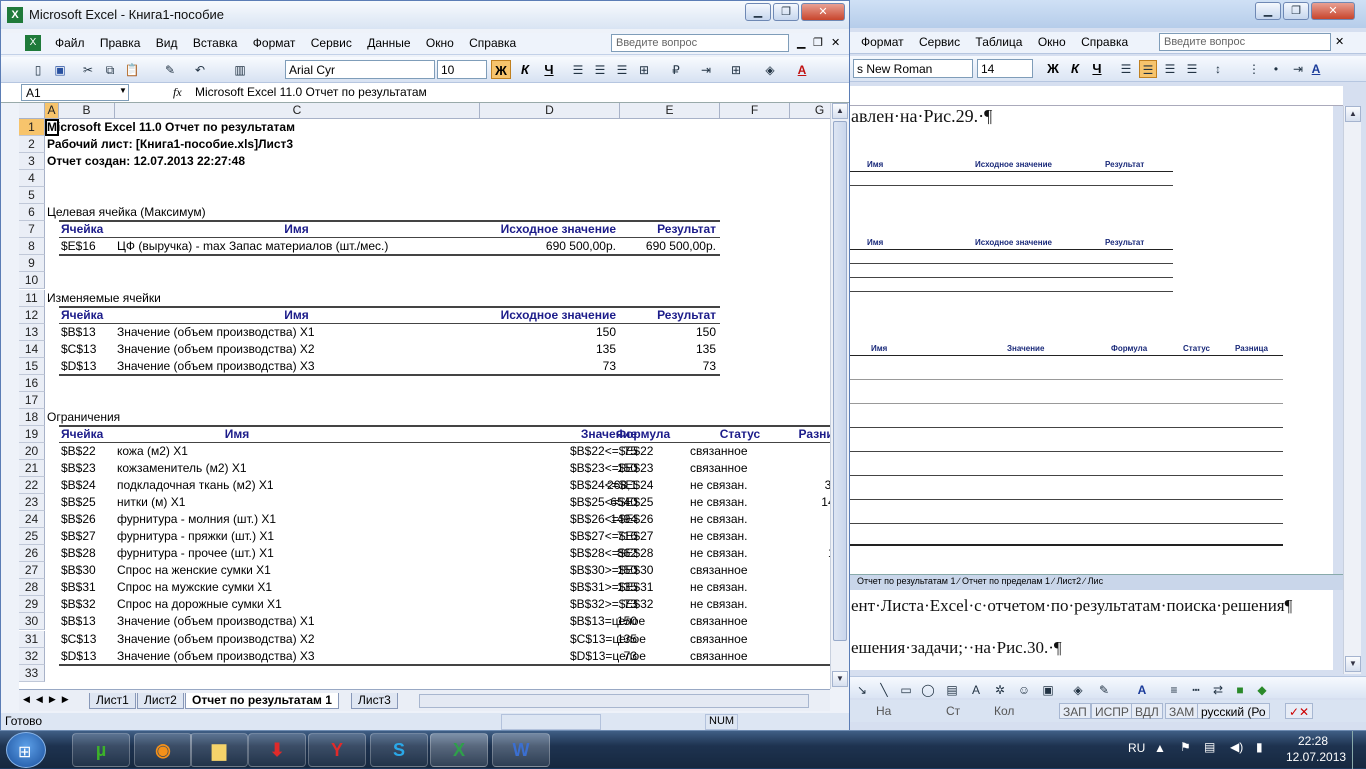  Describe the element at coordinates (86, 229) in the screenshot. I see `target-header-cell: Ячейка` at that location.